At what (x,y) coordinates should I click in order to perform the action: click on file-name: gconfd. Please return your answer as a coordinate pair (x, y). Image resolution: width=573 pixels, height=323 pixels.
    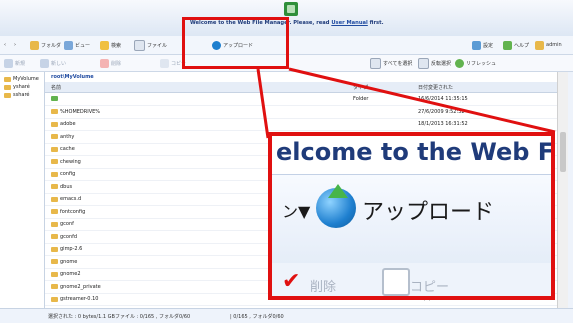
    Looking at the image, I should click on (69, 236).